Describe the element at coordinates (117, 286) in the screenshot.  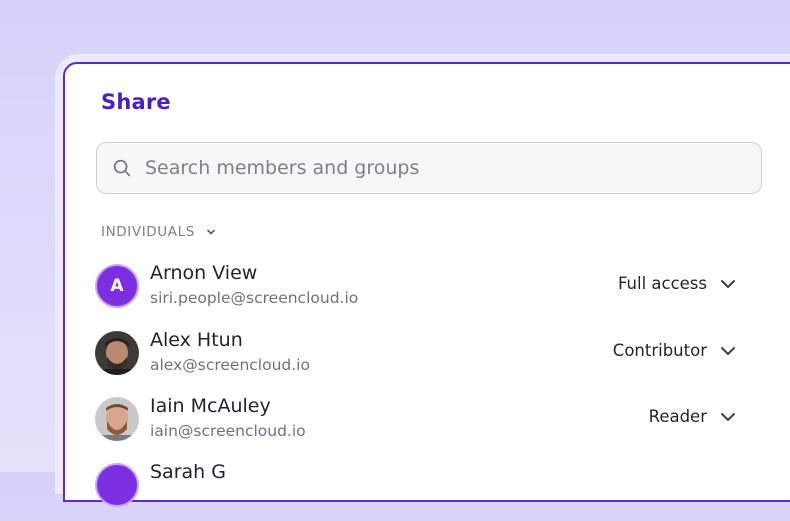
I see `avatar: A` at that location.